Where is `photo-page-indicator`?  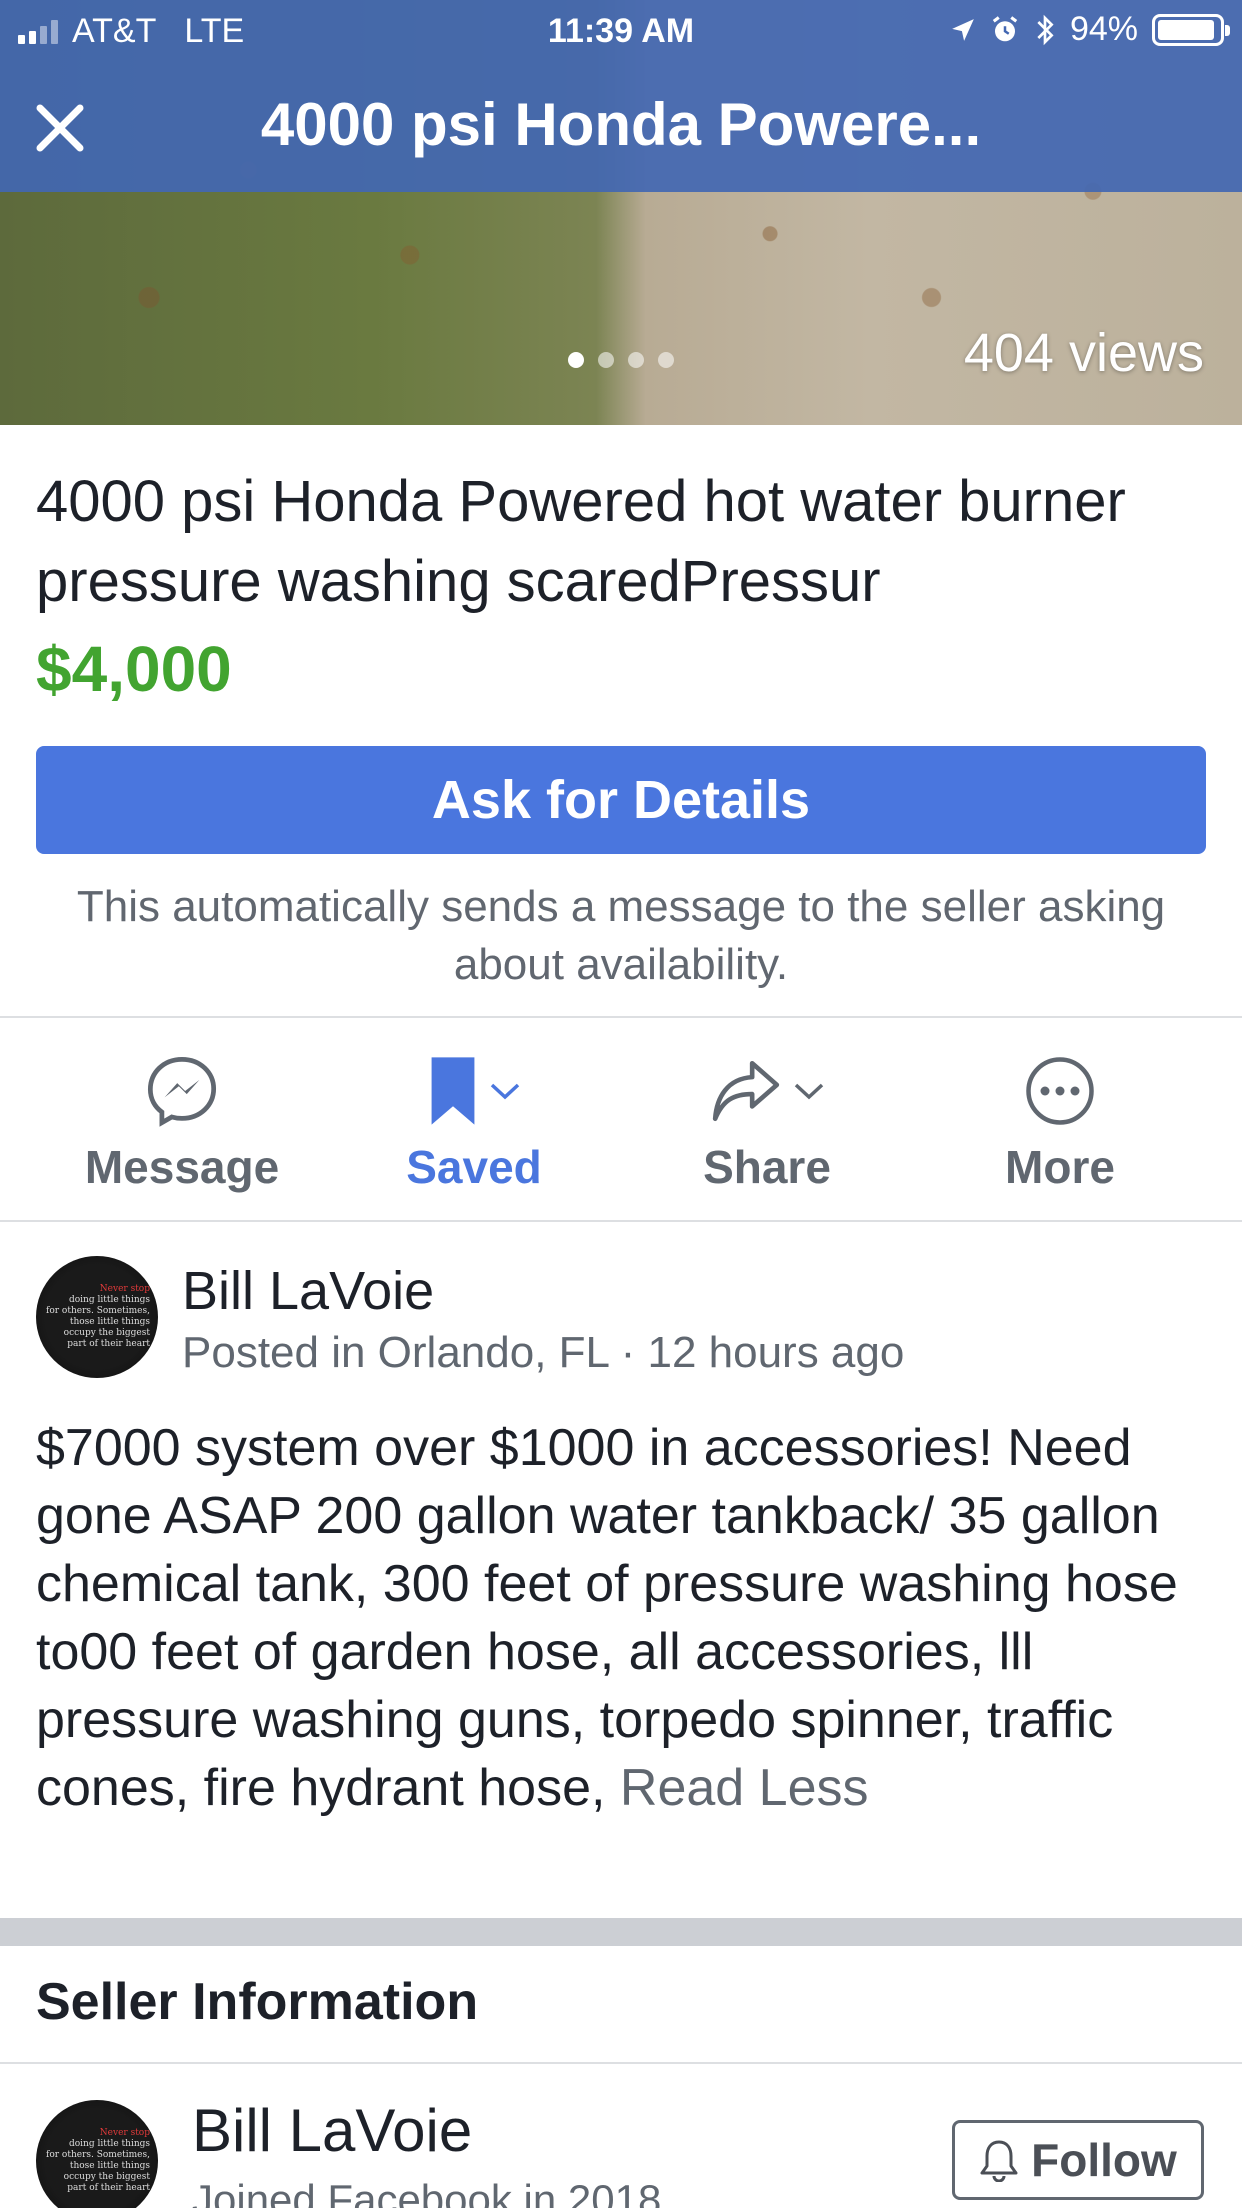
photo-page-indicator is located at coordinates (621, 360).